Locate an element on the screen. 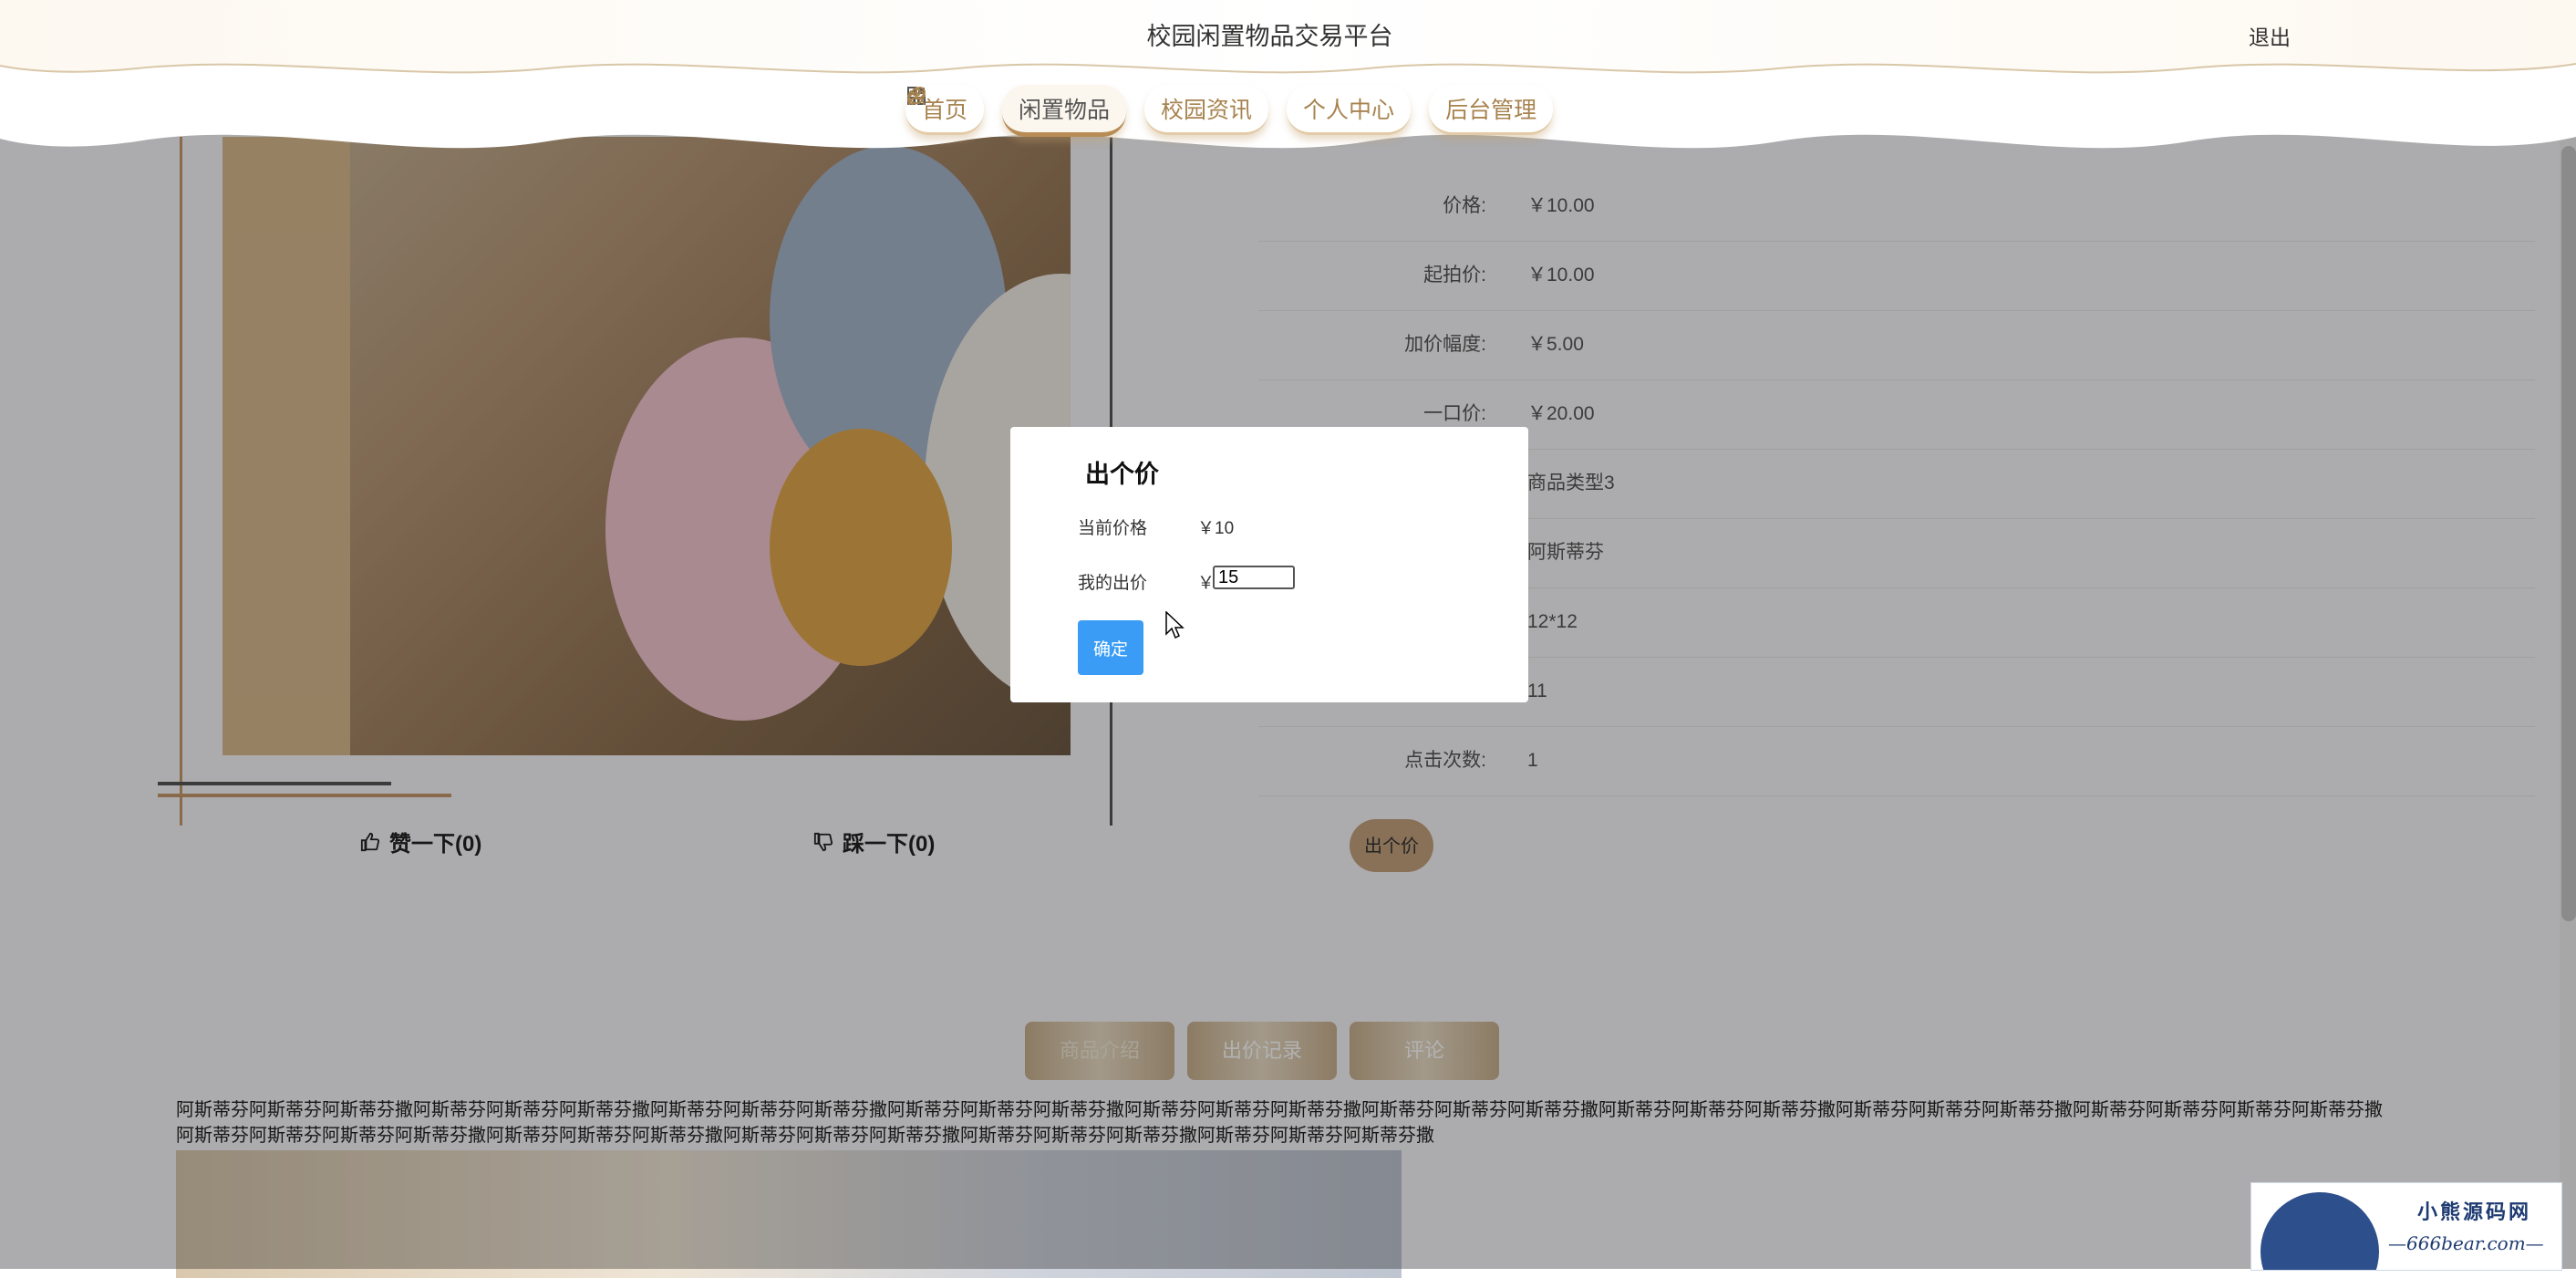 Image resolution: width=2576 pixels, height=1278 pixels. watermark-logo: 小熊源码网 —666bear.com— is located at coordinates (2406, 1226).